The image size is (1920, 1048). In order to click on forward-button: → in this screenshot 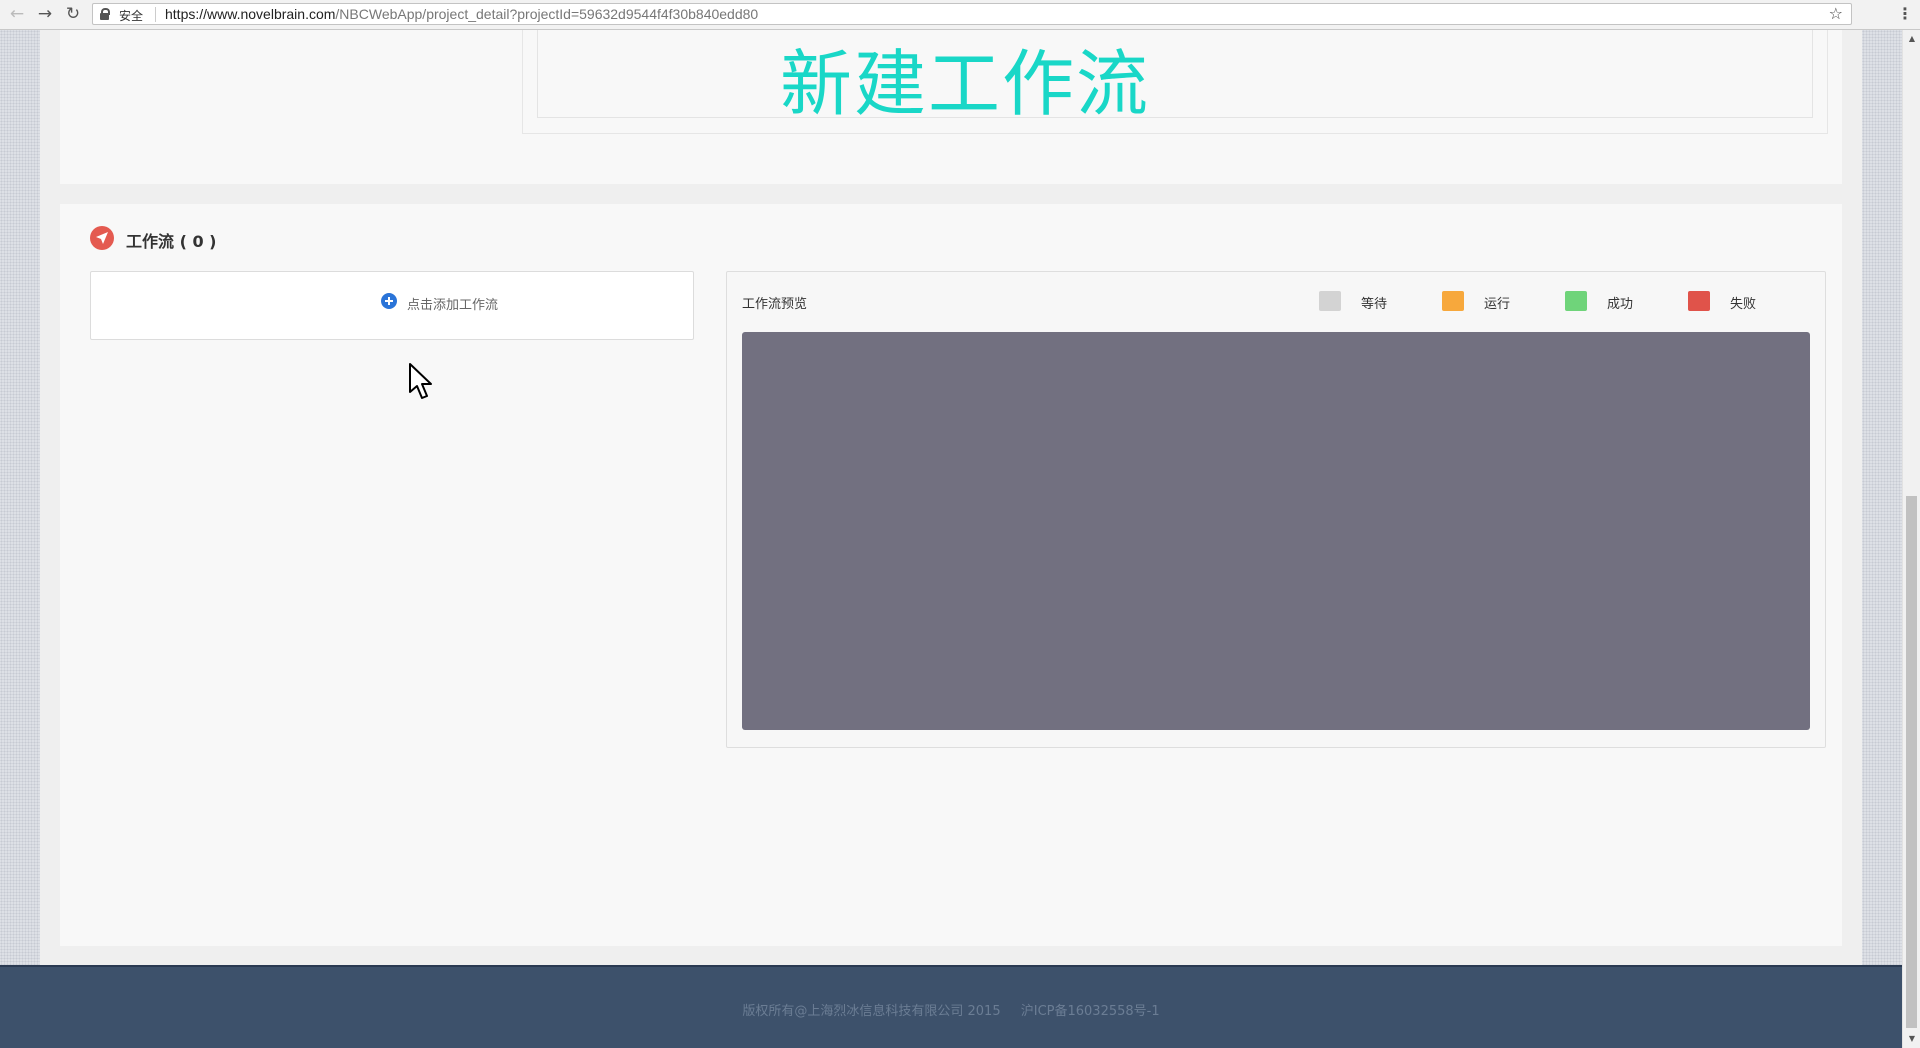, I will do `click(45, 14)`.